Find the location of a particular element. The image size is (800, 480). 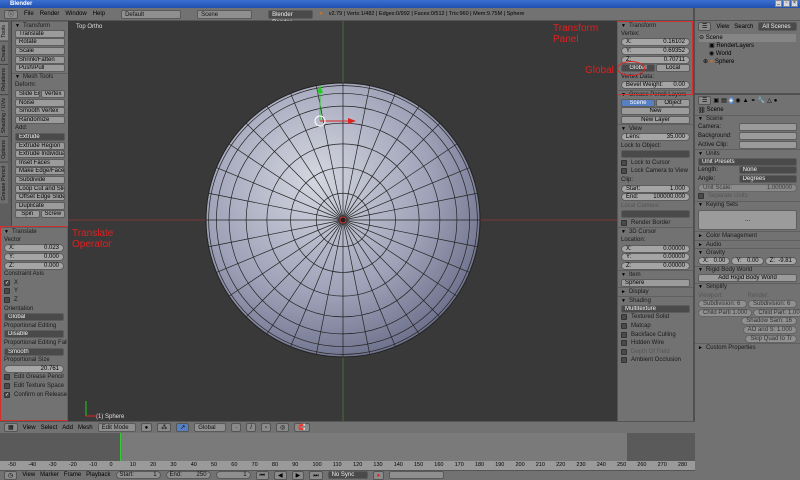

menu-window: Window is located at coordinates (75, 14).